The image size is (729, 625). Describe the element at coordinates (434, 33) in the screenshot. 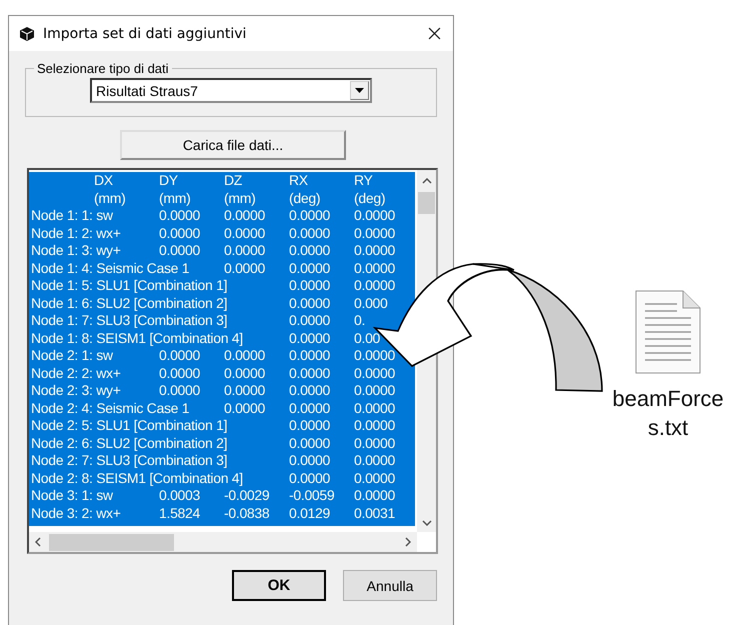

I see `close-icon` at that location.